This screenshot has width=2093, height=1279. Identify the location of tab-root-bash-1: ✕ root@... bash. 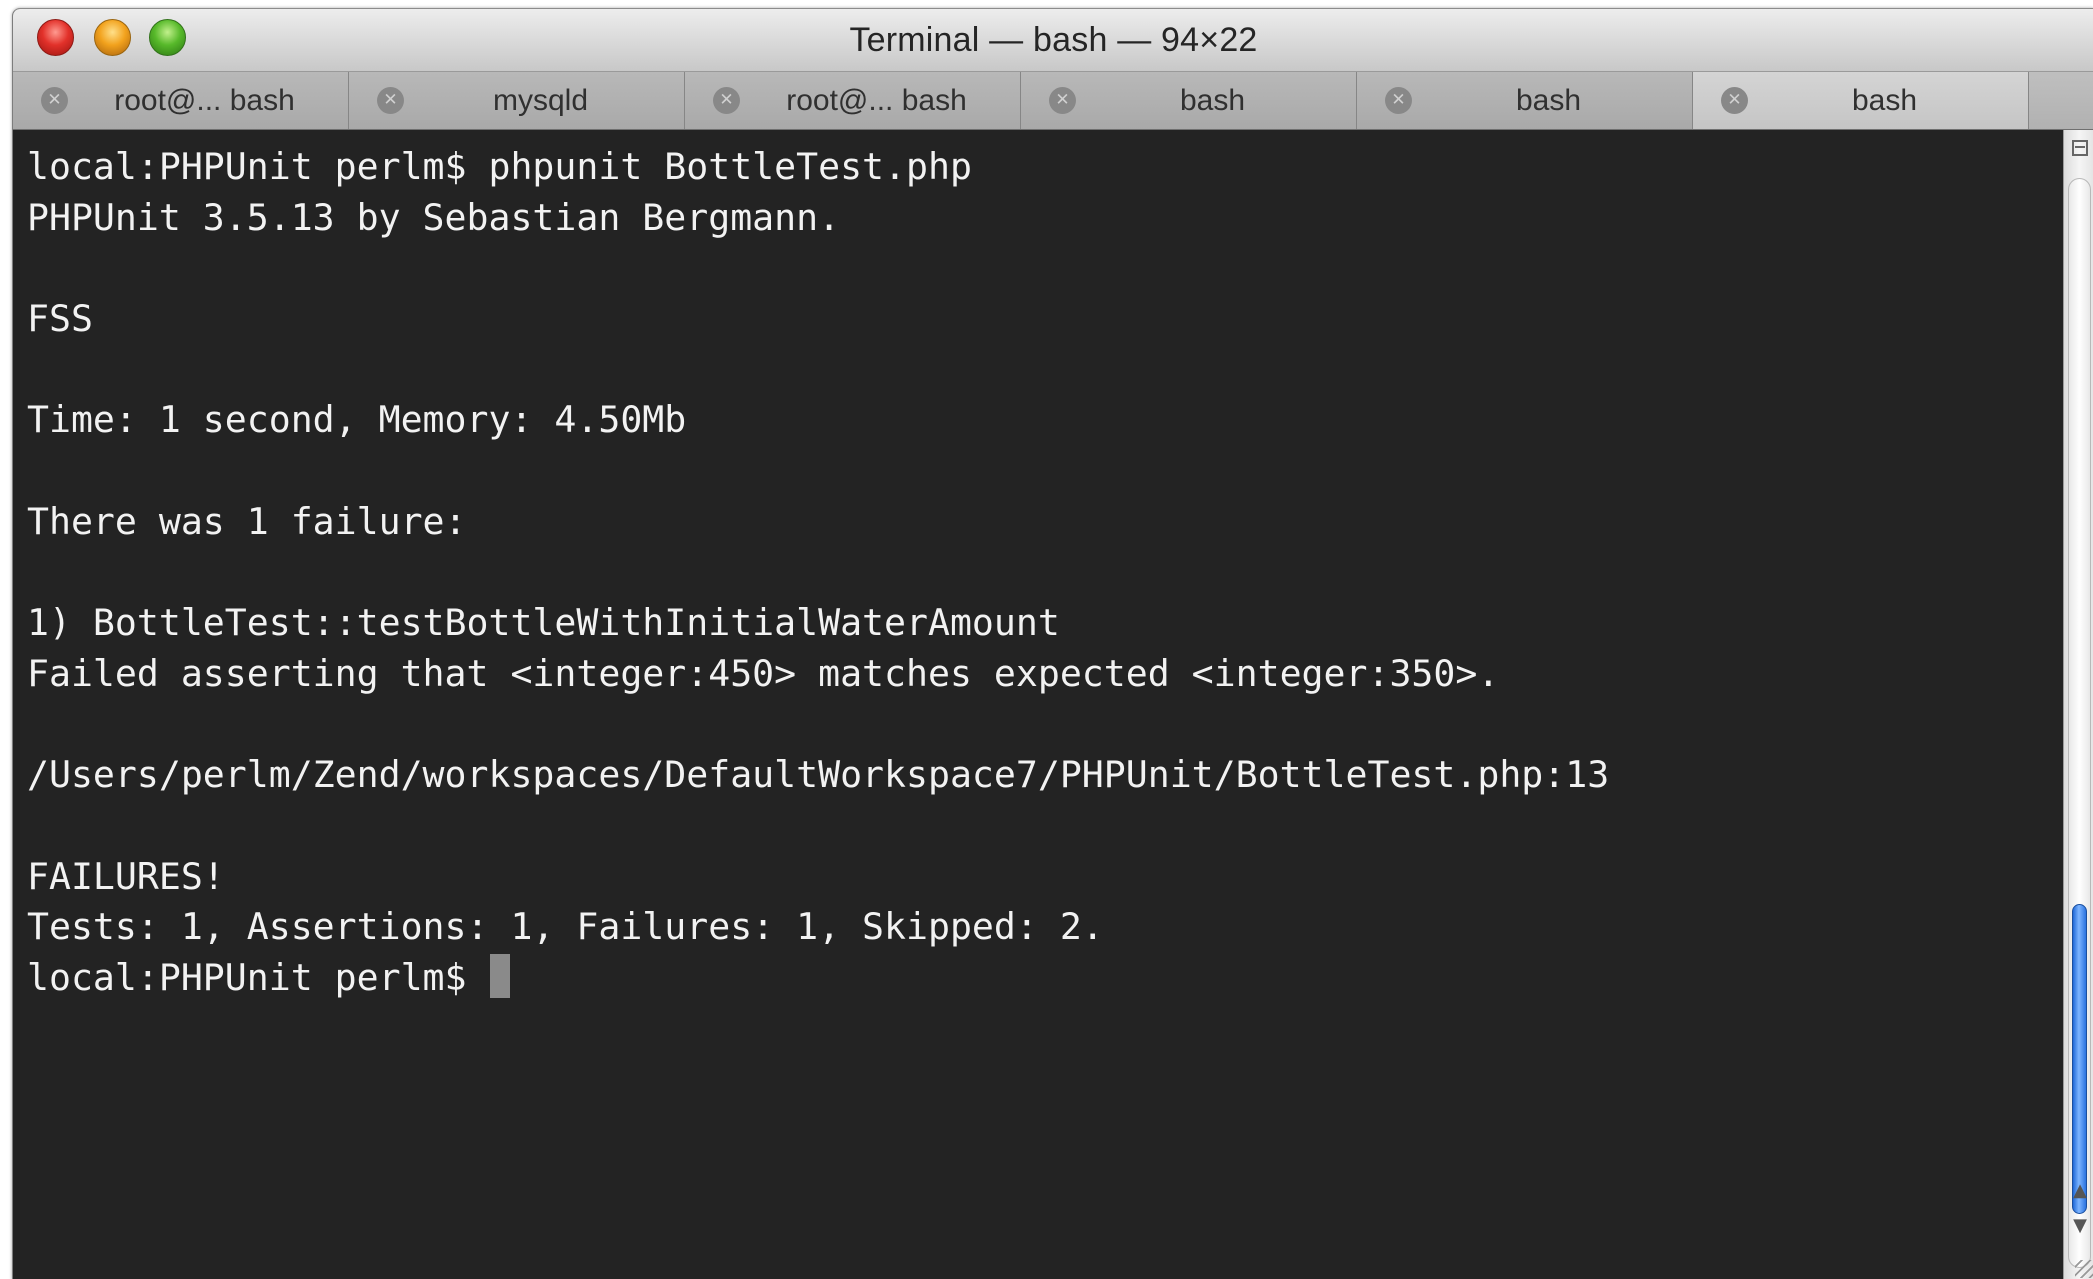
(181, 100).